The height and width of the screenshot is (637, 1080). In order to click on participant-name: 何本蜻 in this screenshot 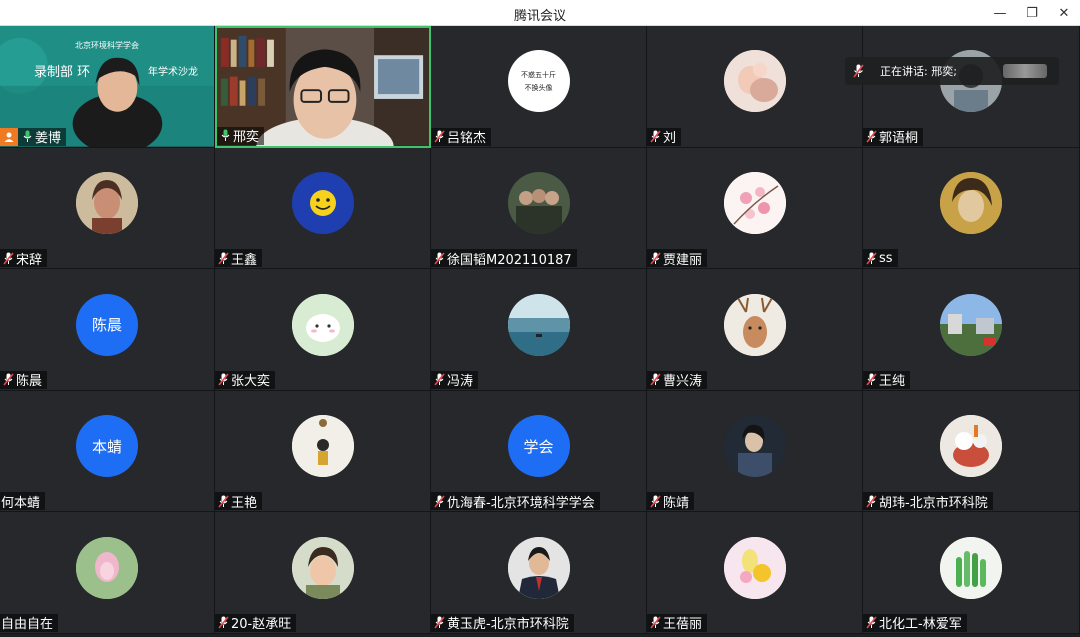, I will do `click(21, 503)`.